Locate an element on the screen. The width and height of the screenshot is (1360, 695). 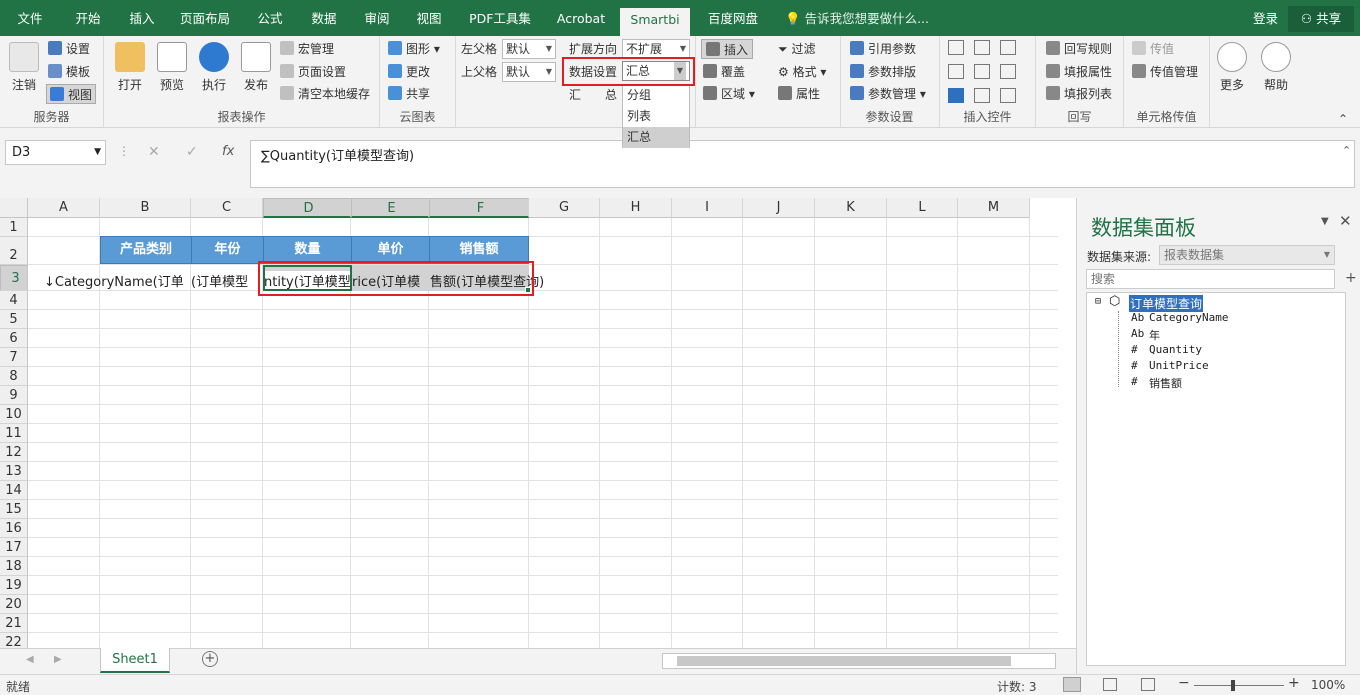
formula-input: ∑Quantity(订单模型查询) is located at coordinates (802, 164).